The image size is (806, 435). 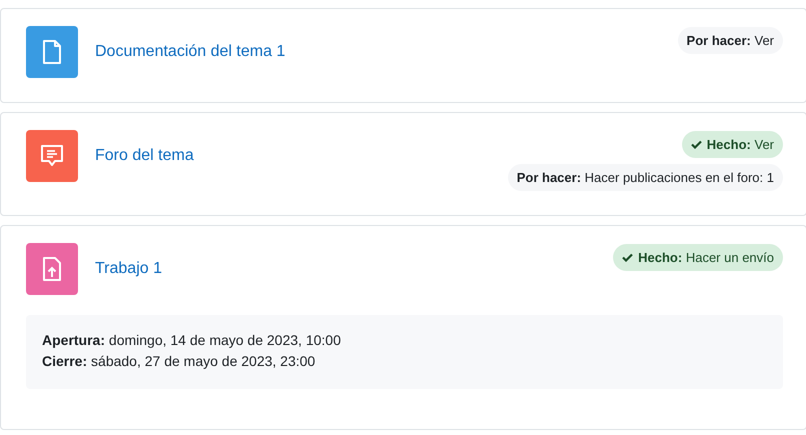 I want to click on document-icon, so click(x=52, y=52).